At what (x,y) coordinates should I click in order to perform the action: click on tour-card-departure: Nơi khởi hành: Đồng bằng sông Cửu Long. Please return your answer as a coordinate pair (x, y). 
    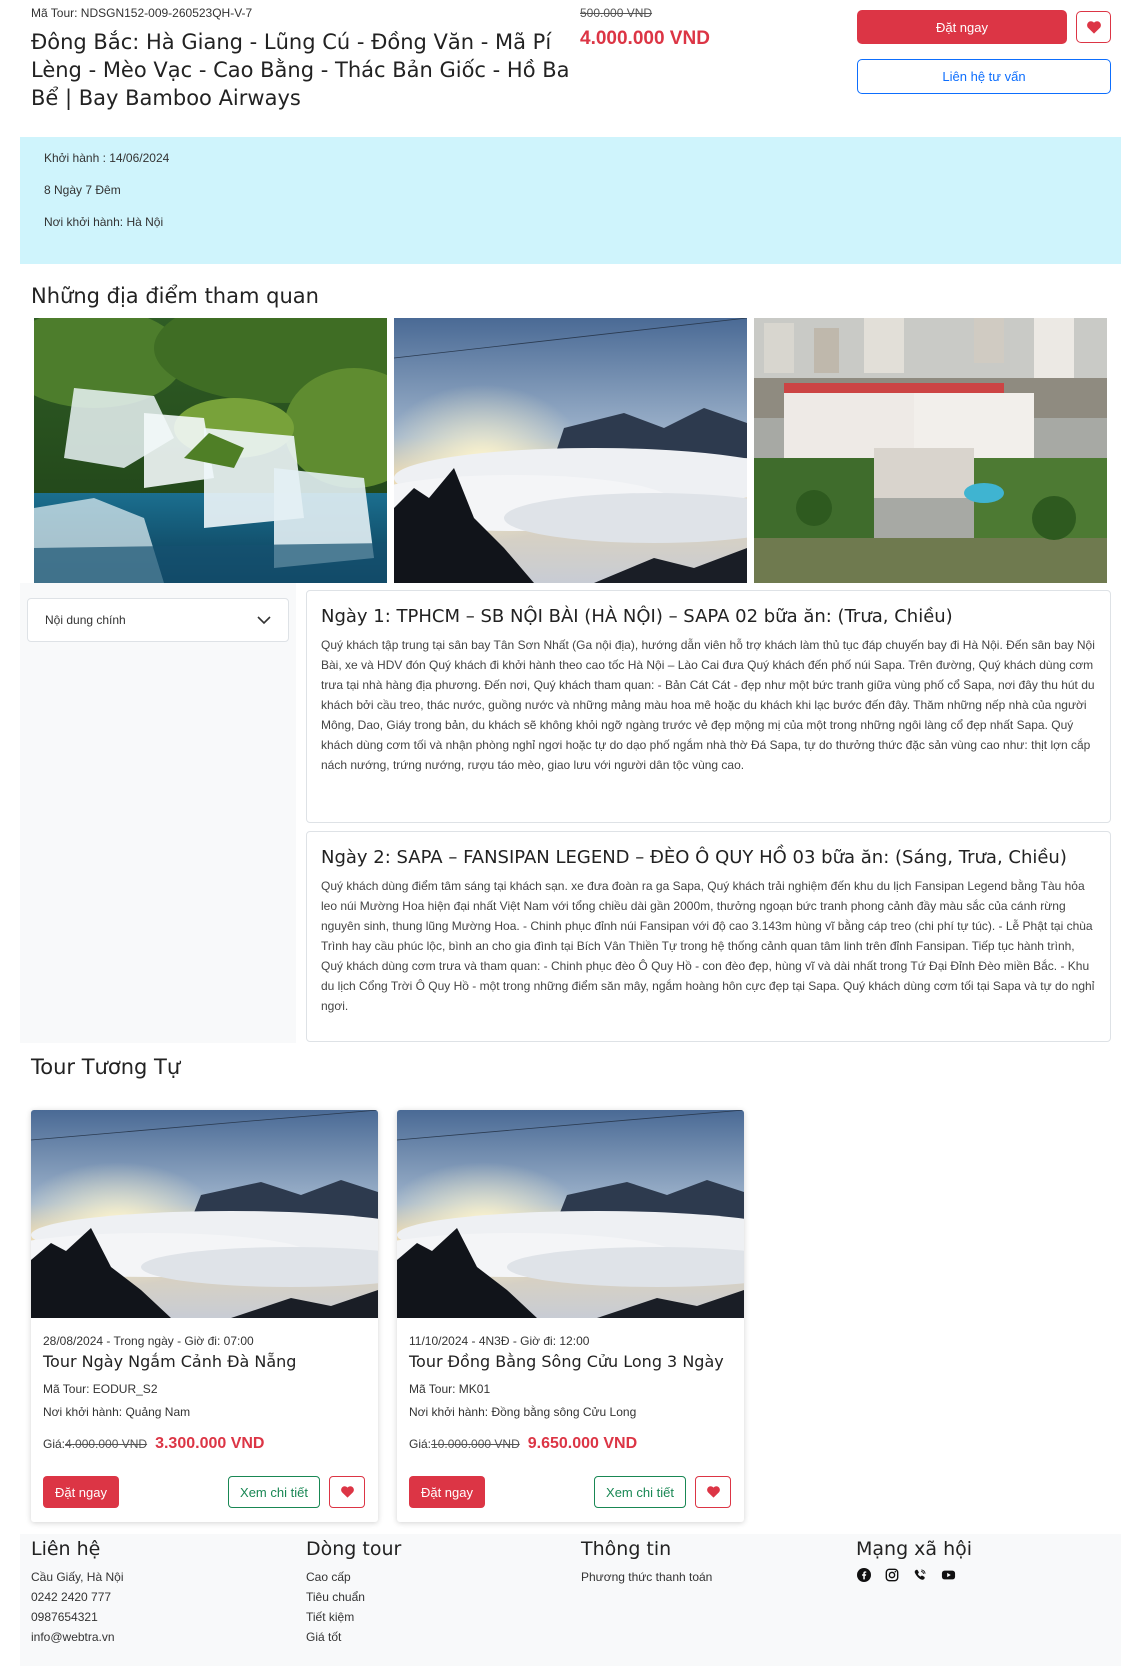
    Looking at the image, I should click on (523, 1412).